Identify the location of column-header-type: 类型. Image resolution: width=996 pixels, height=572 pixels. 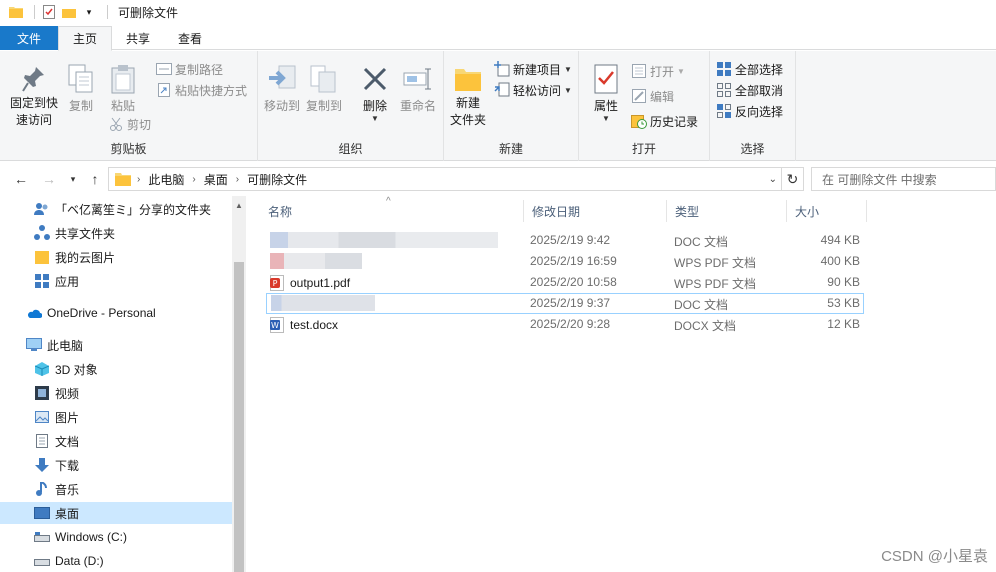
(727, 211).